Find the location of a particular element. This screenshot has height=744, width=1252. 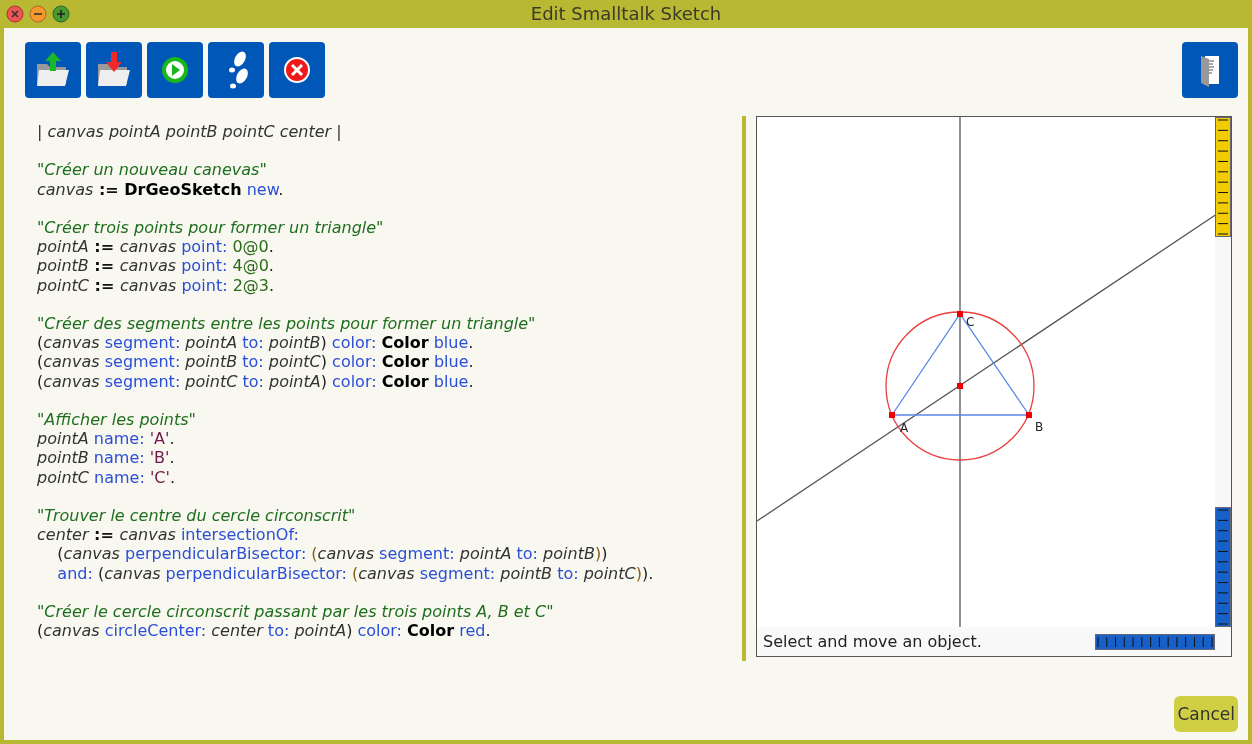

code-line: (canvas segment: pointC to: pointA) color: Color blue. is located at coordinates (256, 381).